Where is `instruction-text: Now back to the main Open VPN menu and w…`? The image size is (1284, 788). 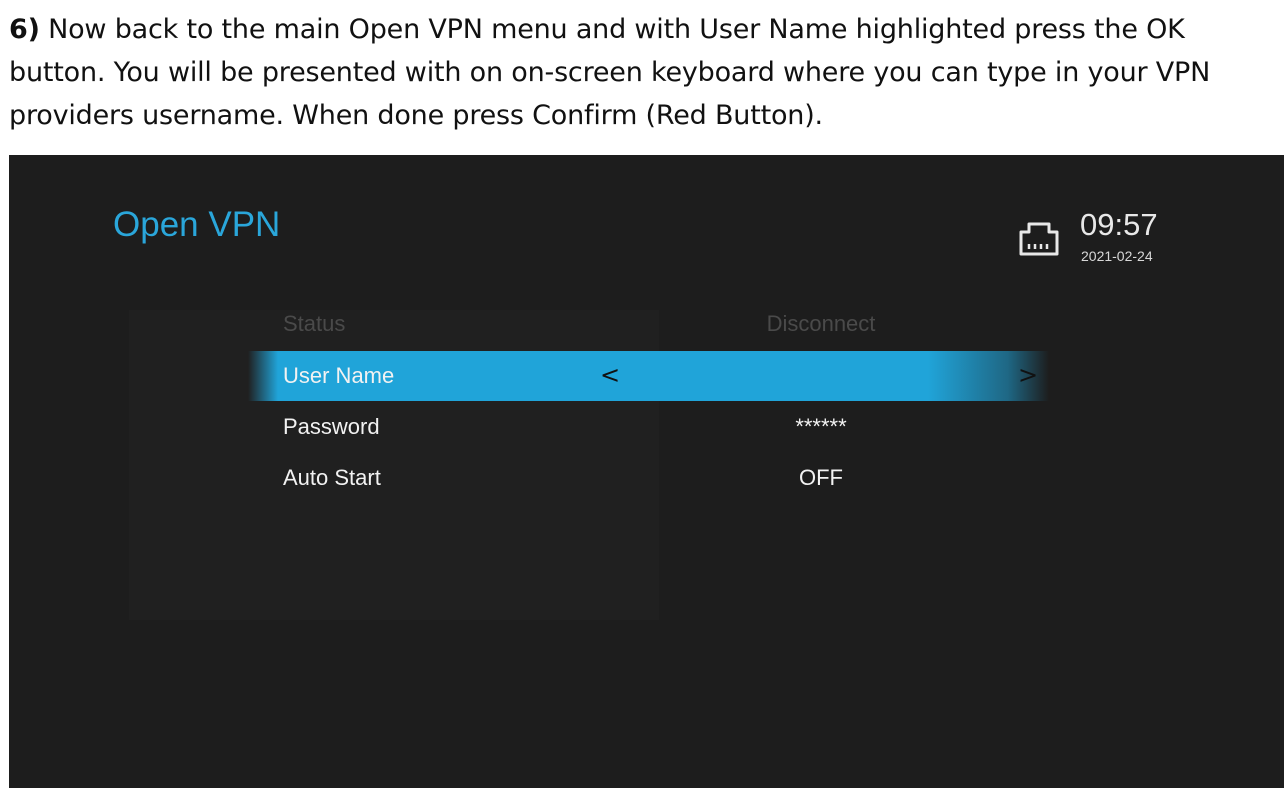
instruction-text: Now back to the main Open VPN menu and w… is located at coordinates (610, 72).